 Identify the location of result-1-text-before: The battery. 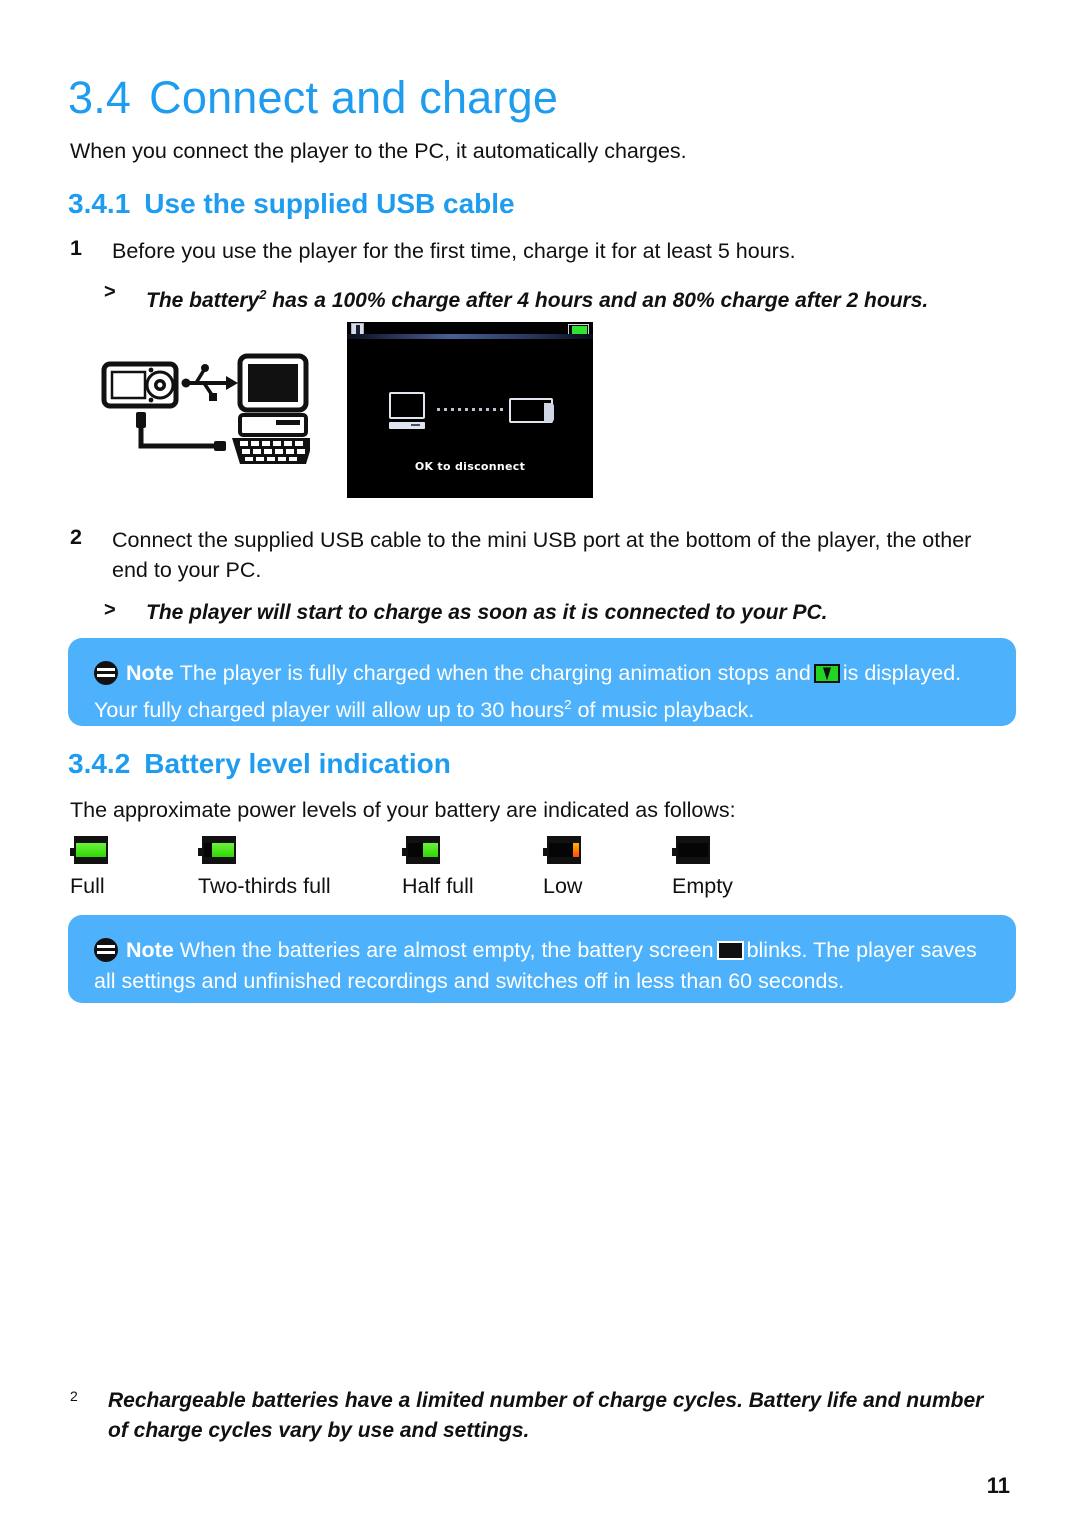
(203, 300).